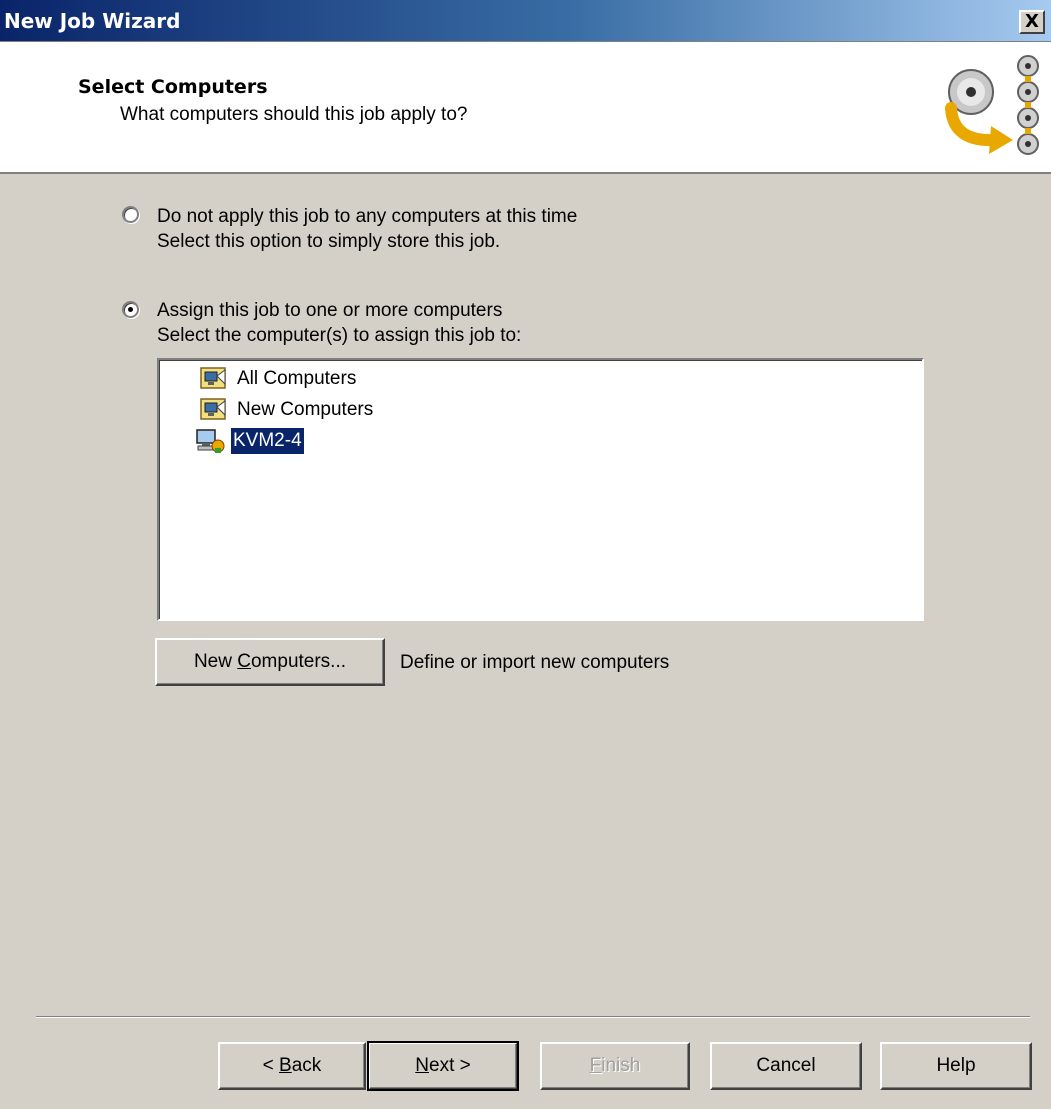 Image resolution: width=1051 pixels, height=1109 pixels. Describe the element at coordinates (329, 311) in the screenshot. I see `option-assign-computers-label: Assign this job to one or more computers` at that location.